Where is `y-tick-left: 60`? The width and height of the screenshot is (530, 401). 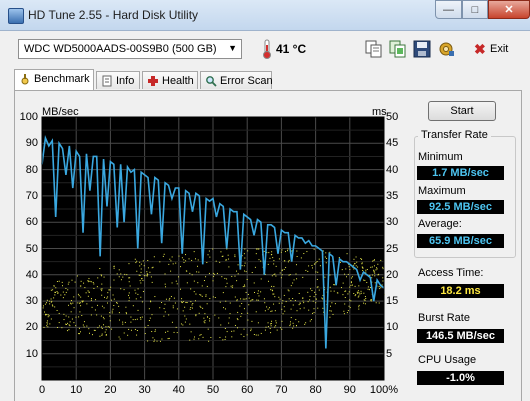 y-tick-left: 60 is located at coordinates (31, 222).